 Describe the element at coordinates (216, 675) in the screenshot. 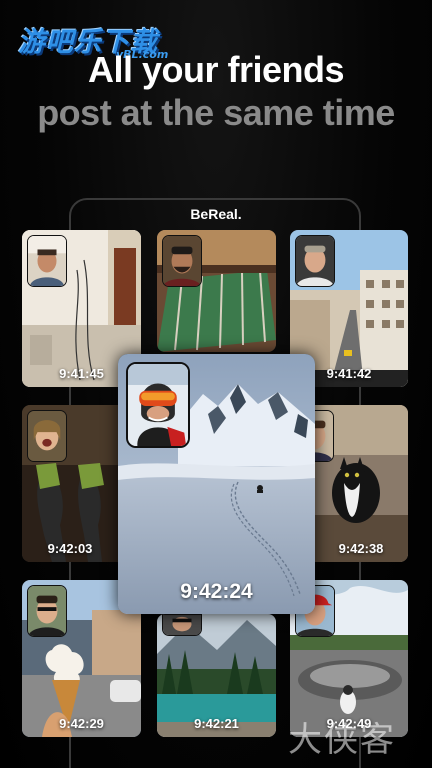

I see `post-card: 9:42:21` at that location.